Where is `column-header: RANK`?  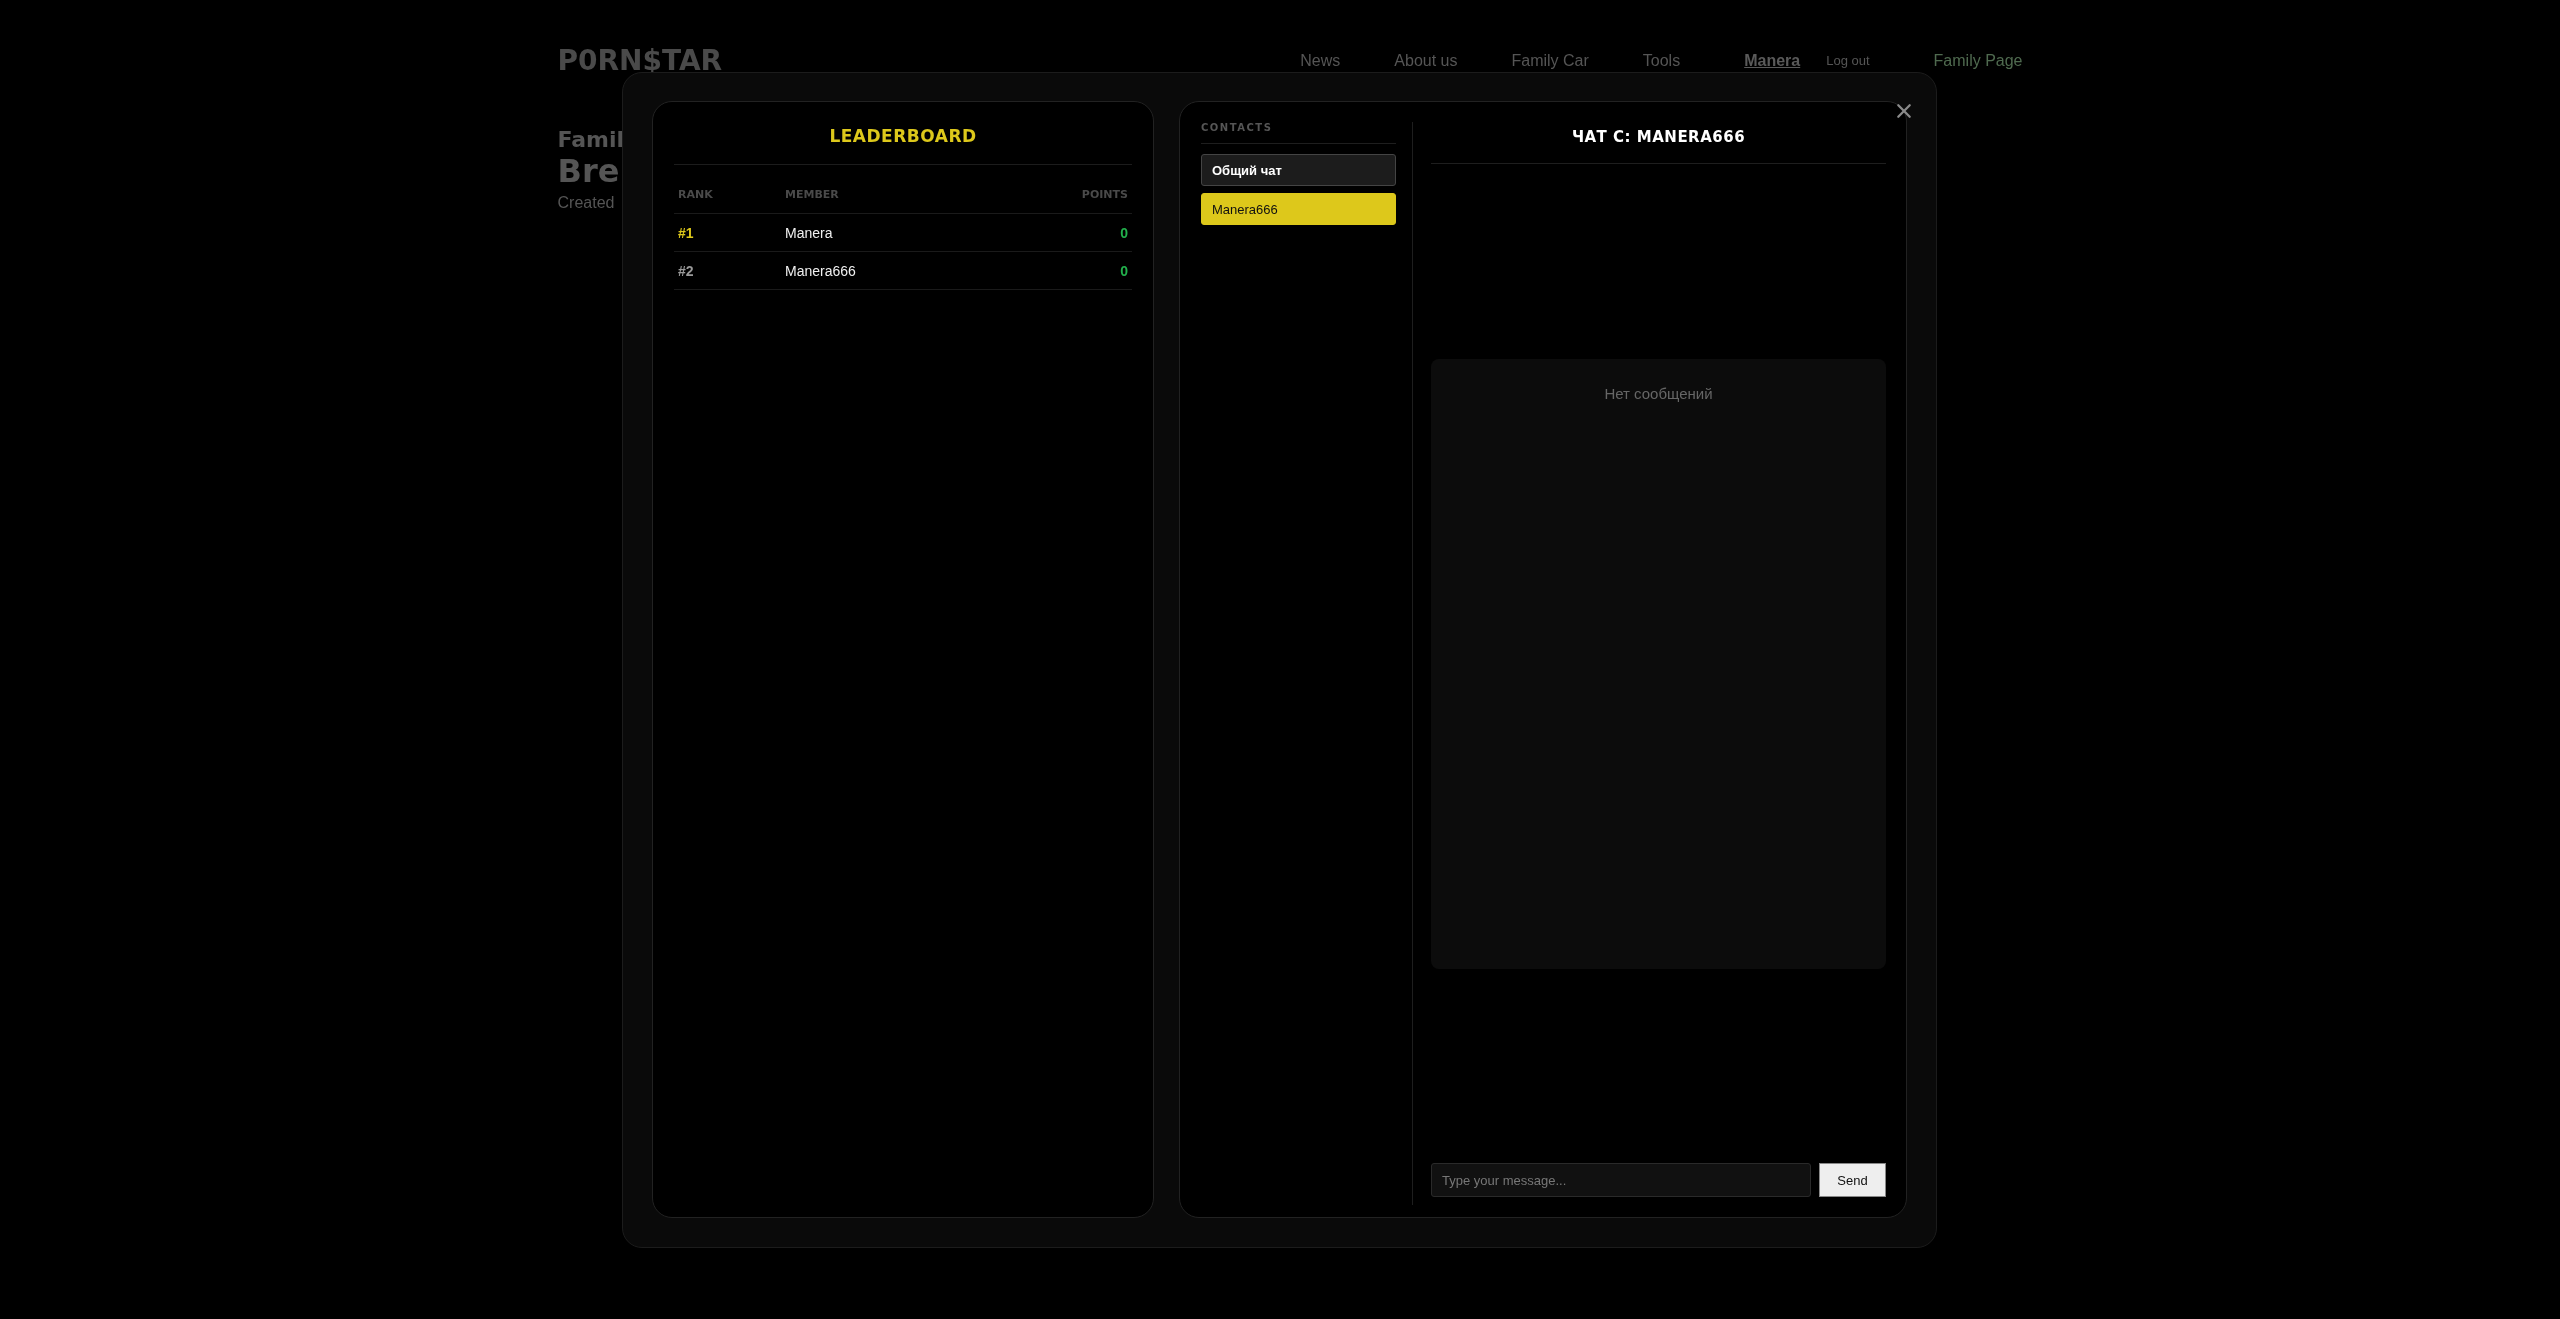
column-header: RANK is located at coordinates (696, 194).